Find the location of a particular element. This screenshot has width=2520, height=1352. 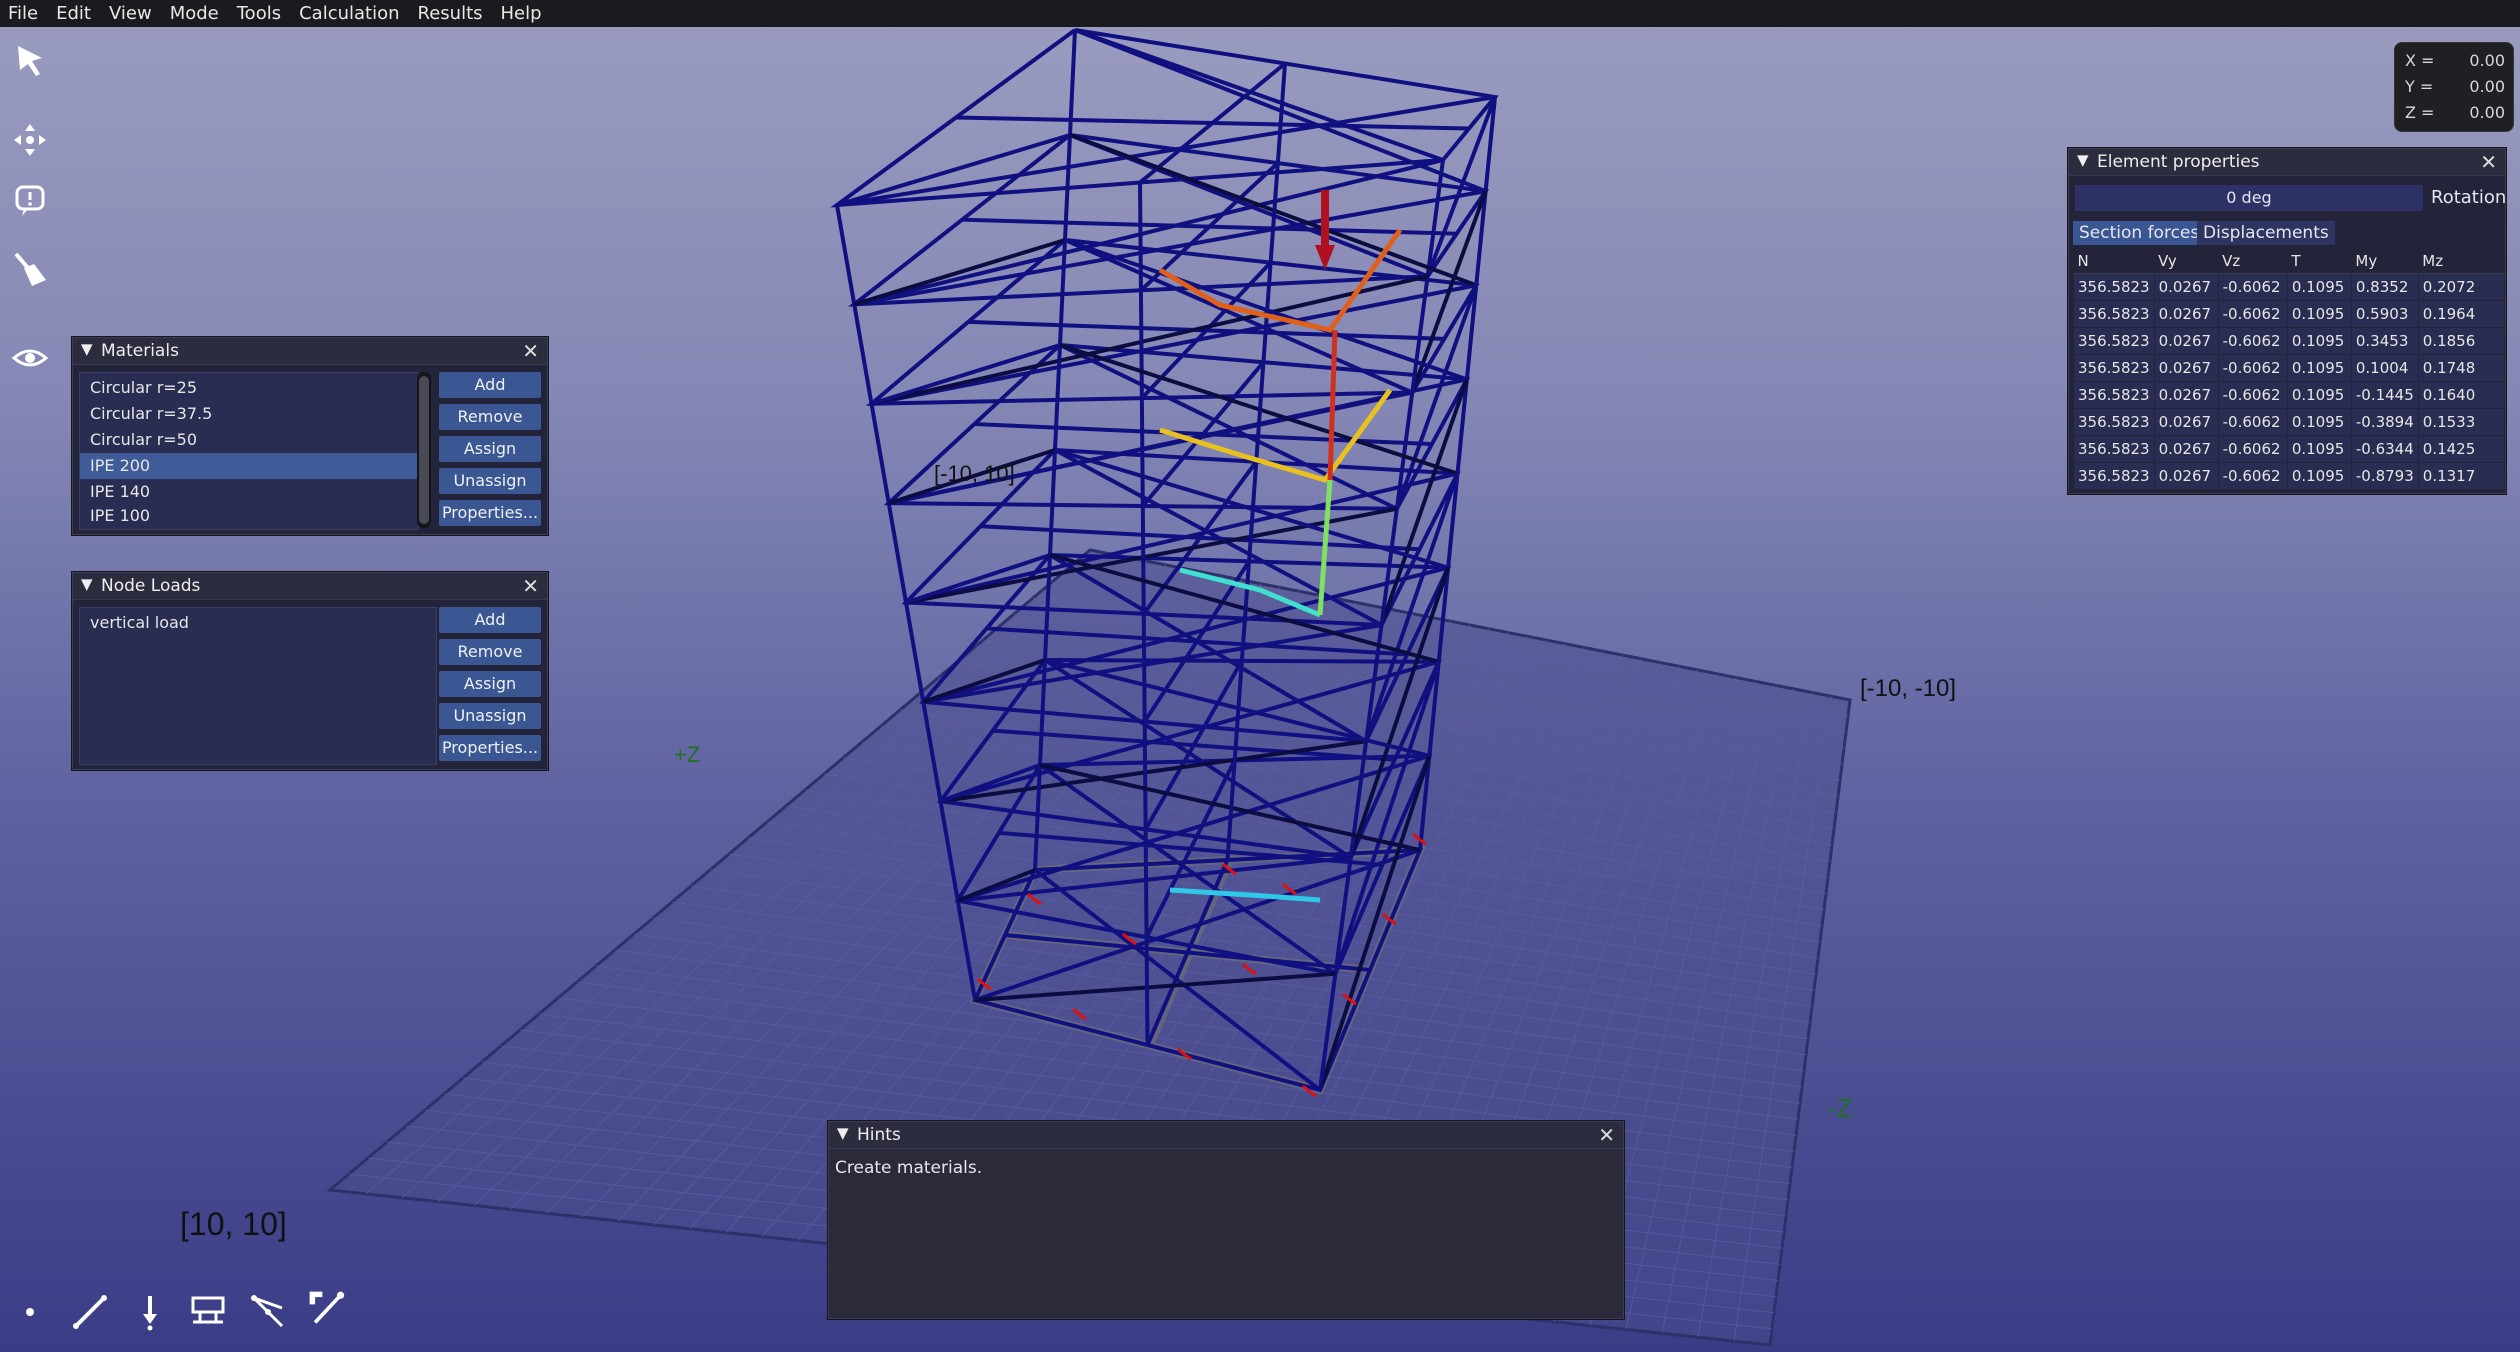

move-icon is located at coordinates (30, 140).